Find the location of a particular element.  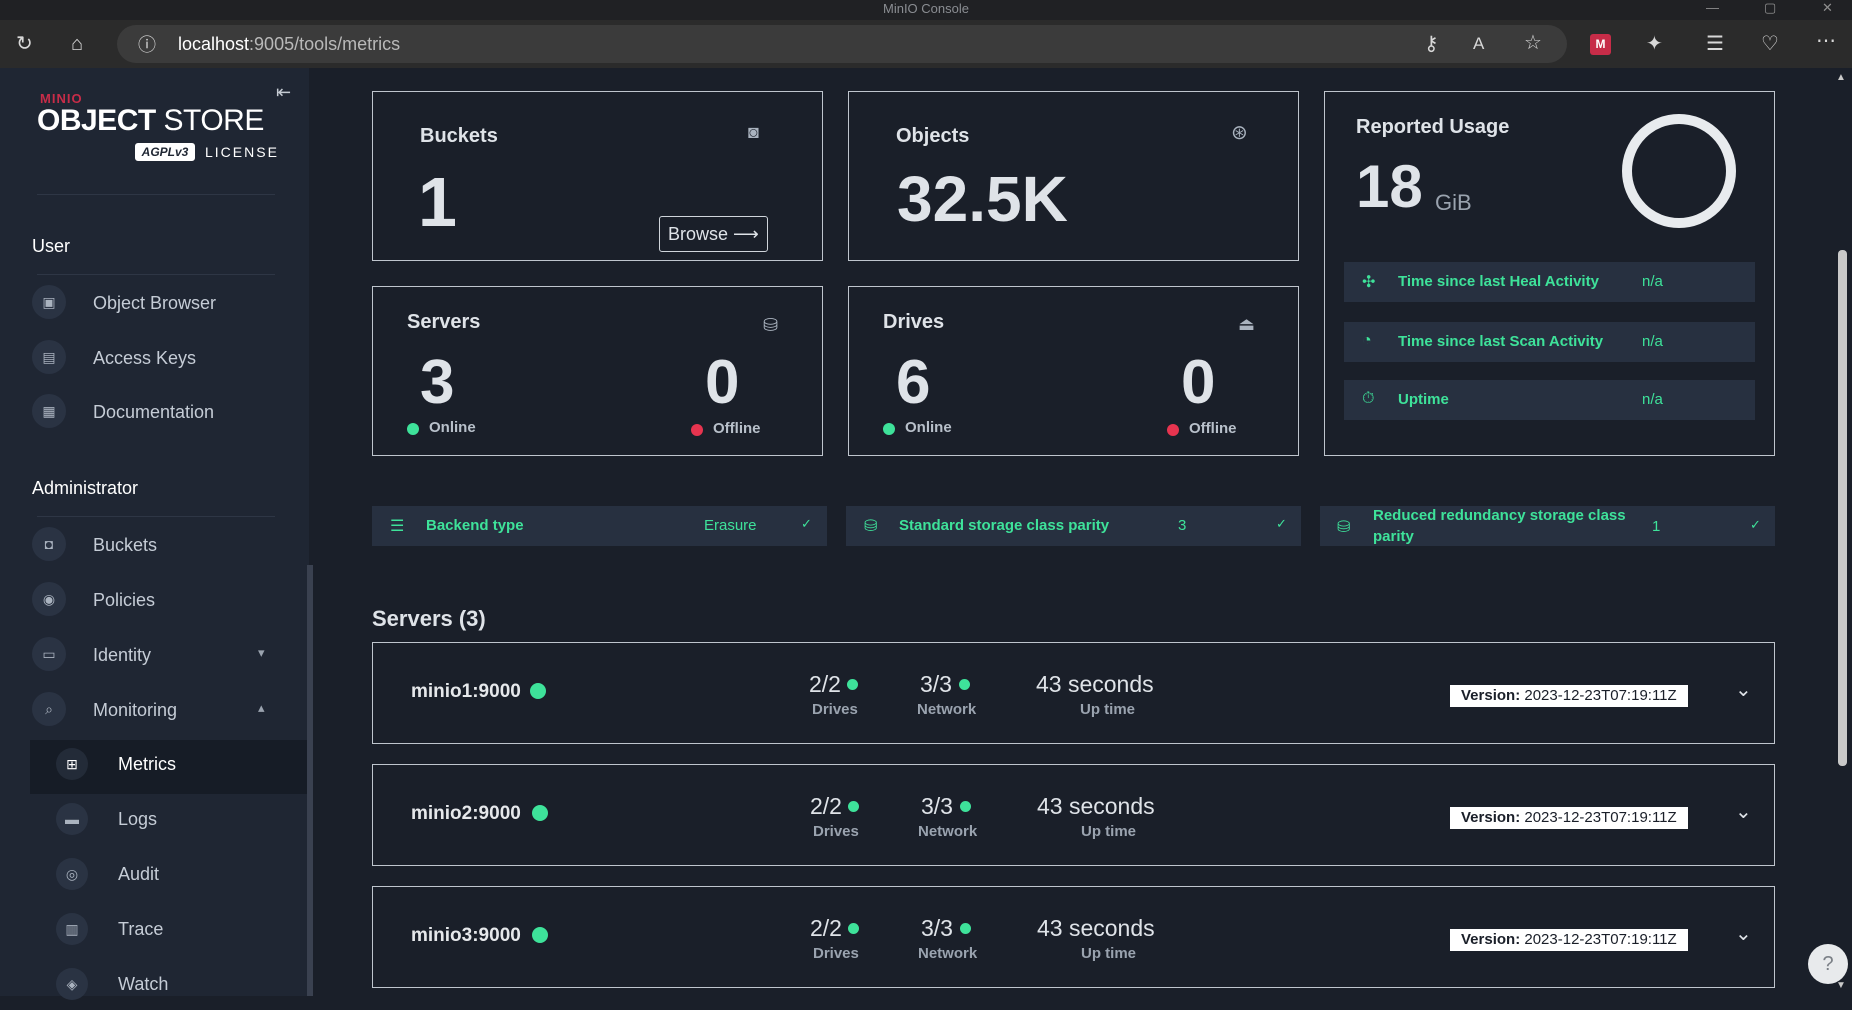

uptime-caption: Up time is located at coordinates (1109, 831).